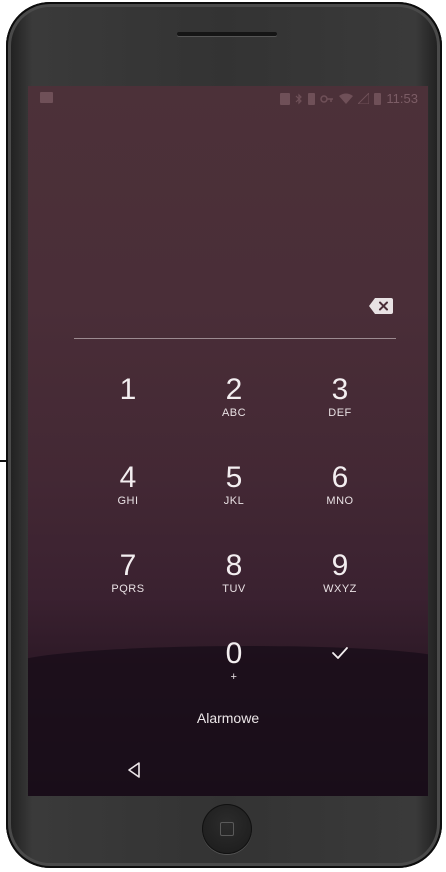 This screenshot has width=446, height=872. What do you see at coordinates (340, 565) in the screenshot?
I see `key-digit: 9` at bounding box center [340, 565].